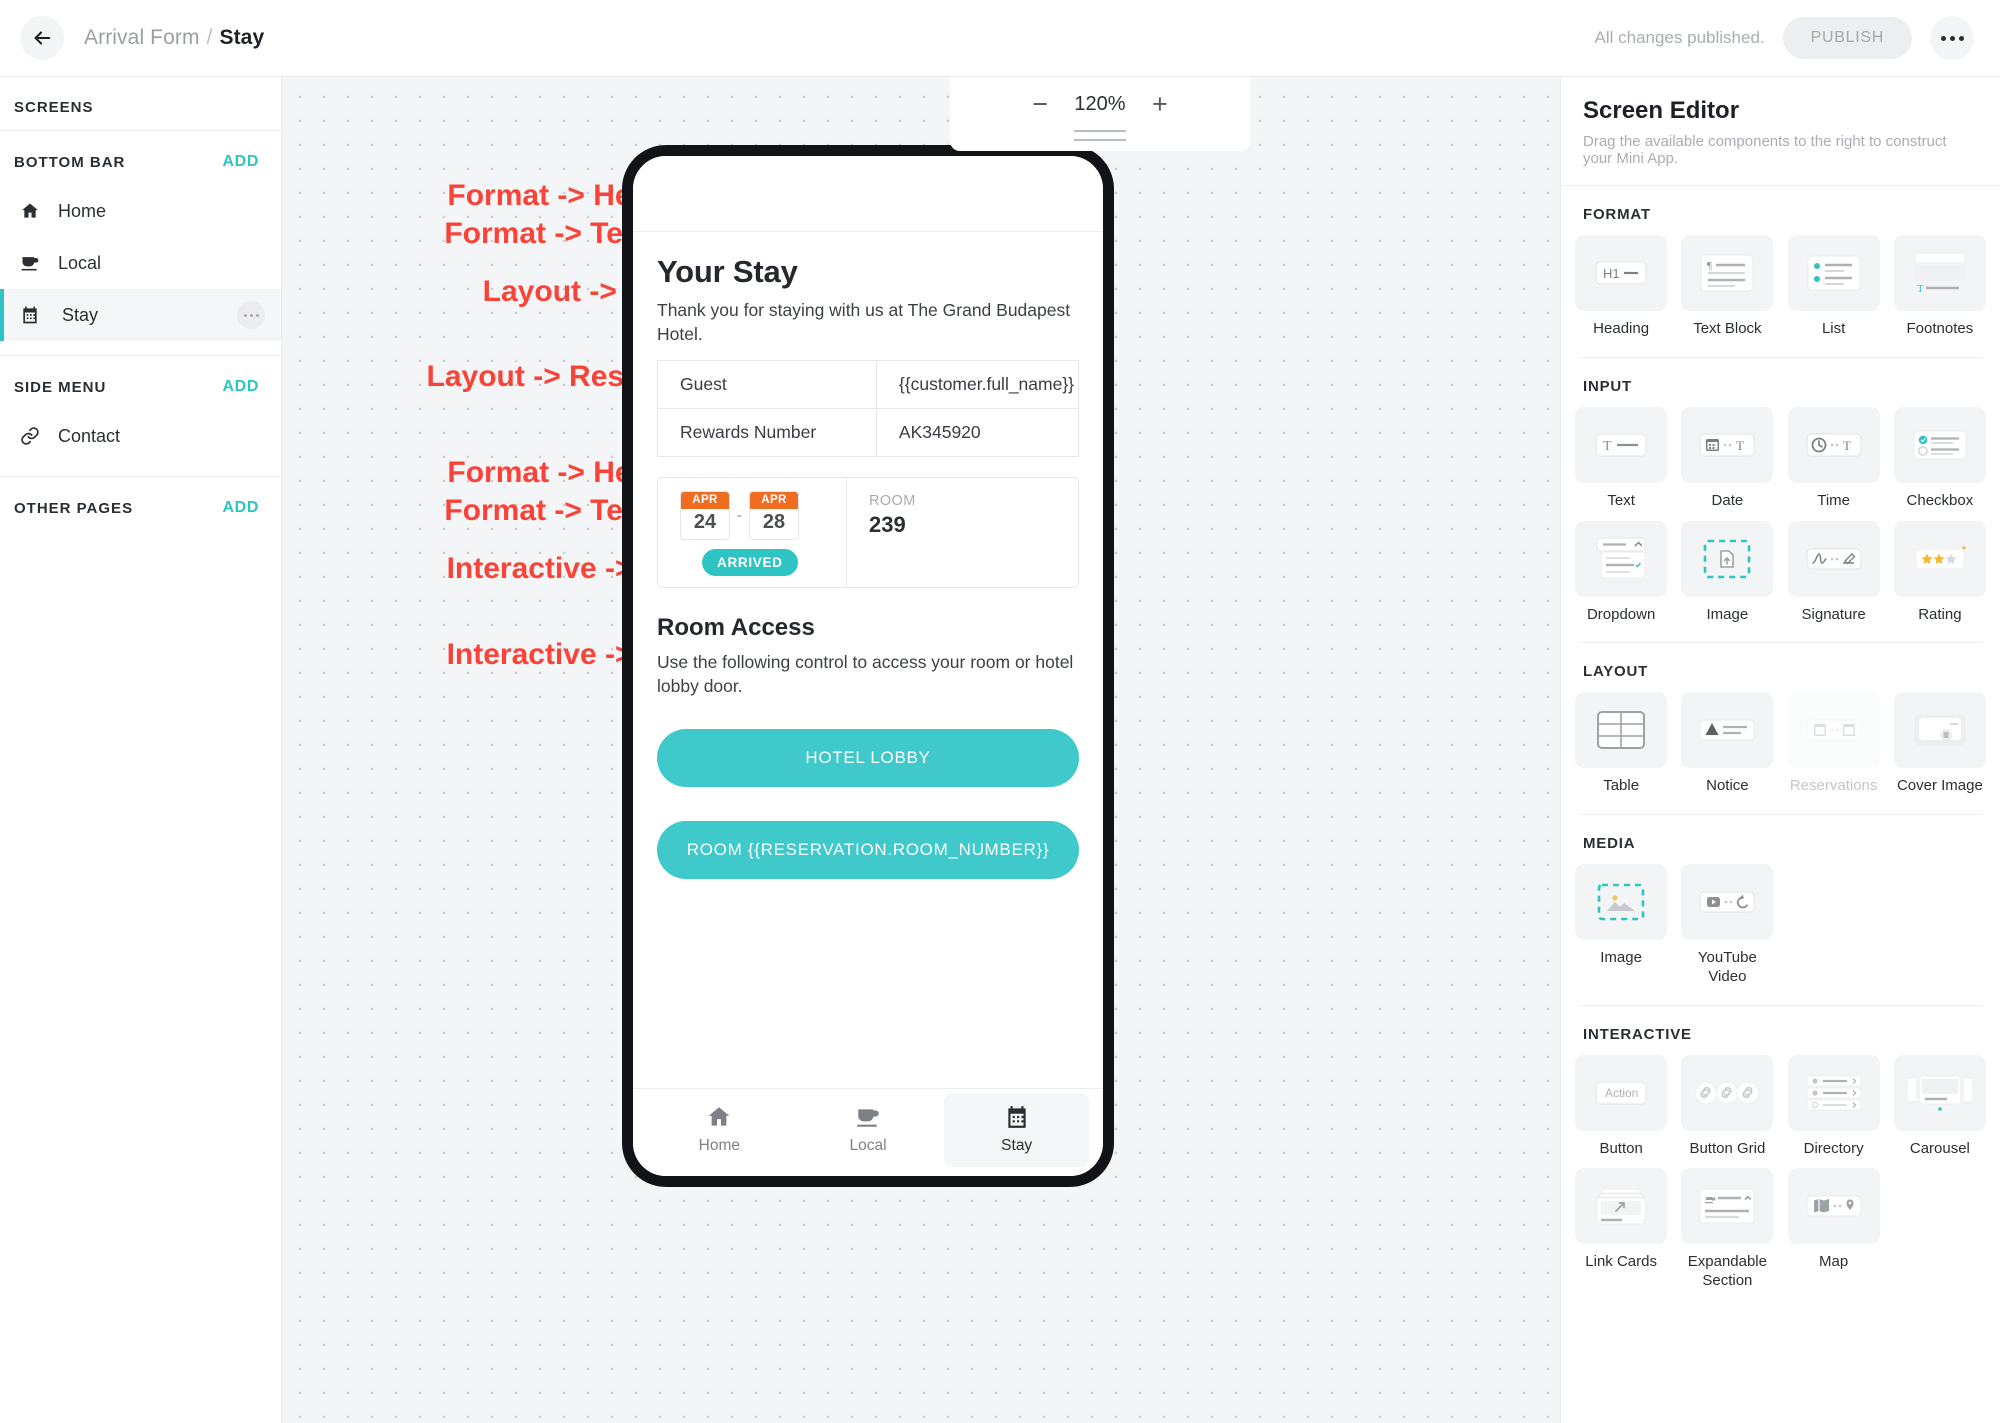 The width and height of the screenshot is (2000, 1423). I want to click on table-cell-value: AK345920, so click(977, 433).